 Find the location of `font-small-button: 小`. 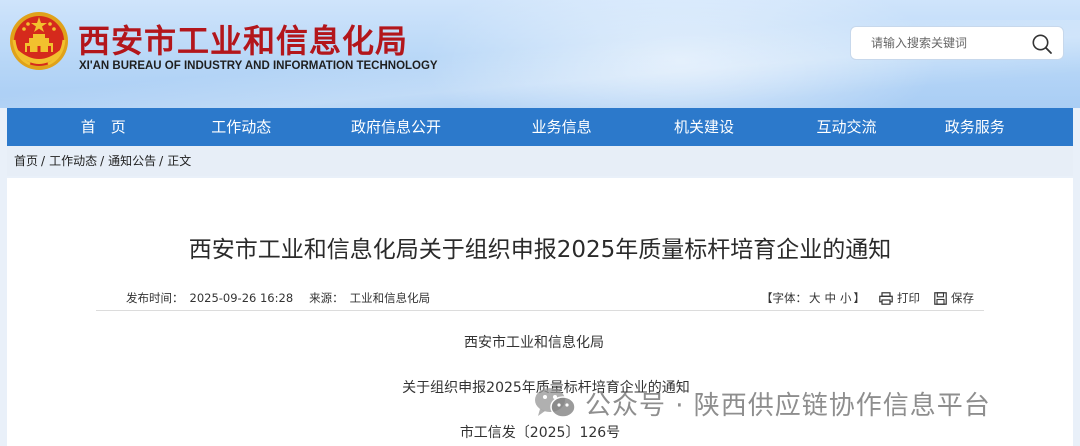

font-small-button: 小 is located at coordinates (846, 298).